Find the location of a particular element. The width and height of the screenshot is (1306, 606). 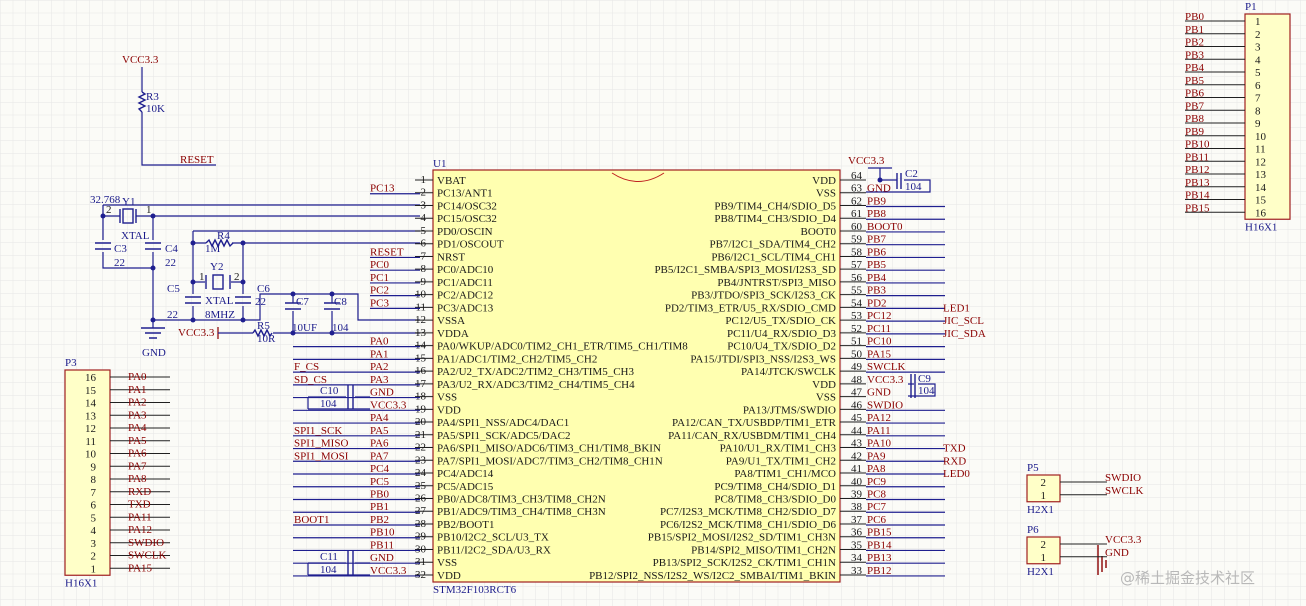

c11-value: 104 is located at coordinates (328, 570).